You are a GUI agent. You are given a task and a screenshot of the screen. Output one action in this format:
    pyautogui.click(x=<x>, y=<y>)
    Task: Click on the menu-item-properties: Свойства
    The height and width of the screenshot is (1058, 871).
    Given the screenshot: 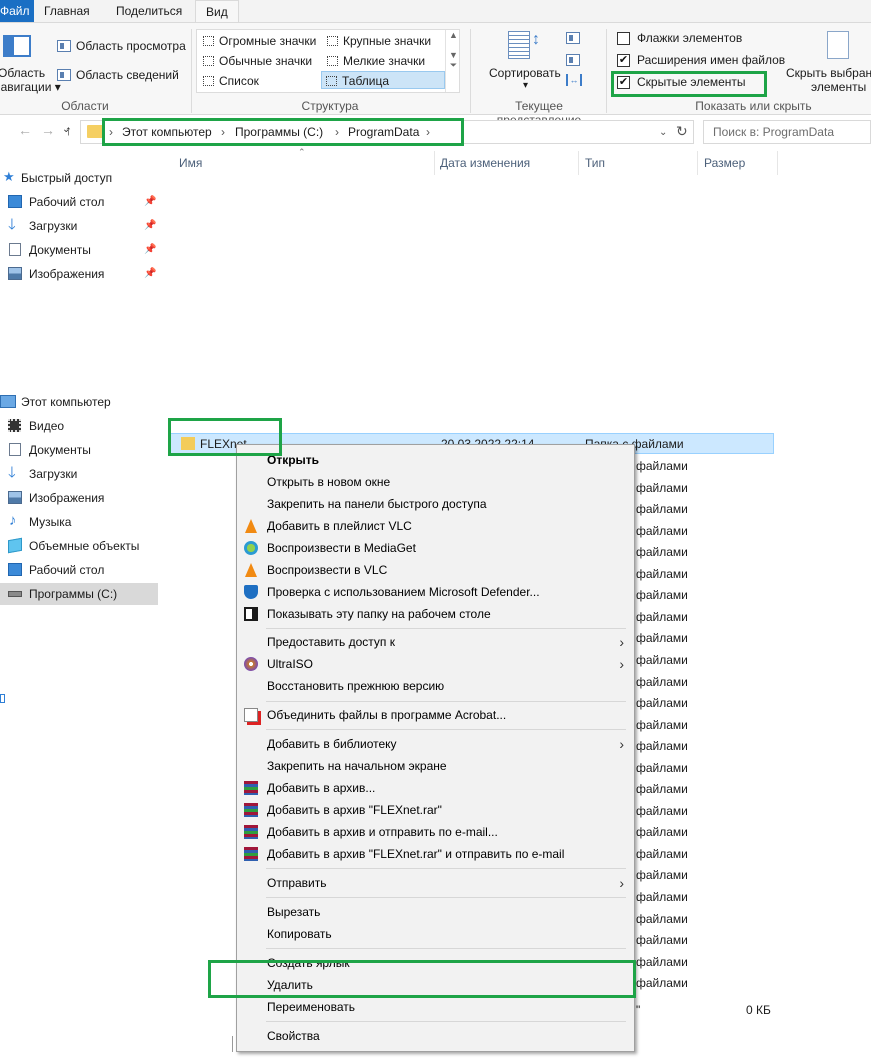 What is the action you would take?
    pyautogui.click(x=436, y=1036)
    